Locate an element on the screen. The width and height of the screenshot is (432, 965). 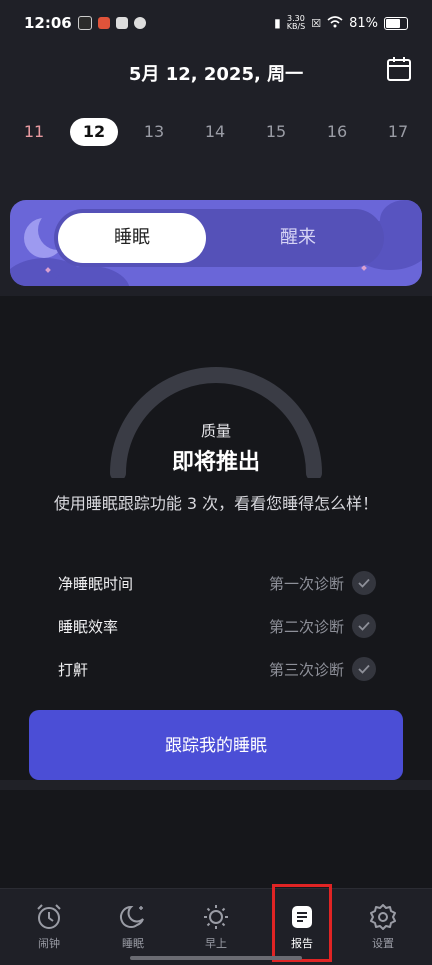
status-left: 12:06 is located at coordinates (85, 23).